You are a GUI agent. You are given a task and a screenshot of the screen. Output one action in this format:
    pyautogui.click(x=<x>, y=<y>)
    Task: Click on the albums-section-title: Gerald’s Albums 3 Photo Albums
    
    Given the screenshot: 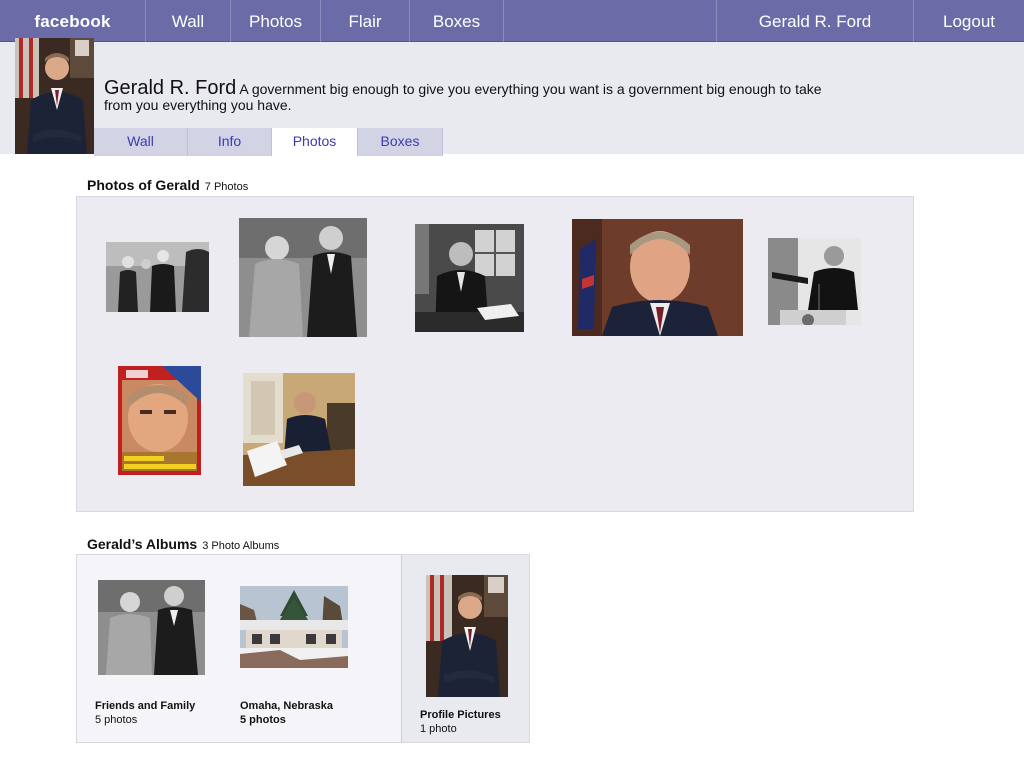 What is the action you would take?
    pyautogui.click(x=183, y=544)
    